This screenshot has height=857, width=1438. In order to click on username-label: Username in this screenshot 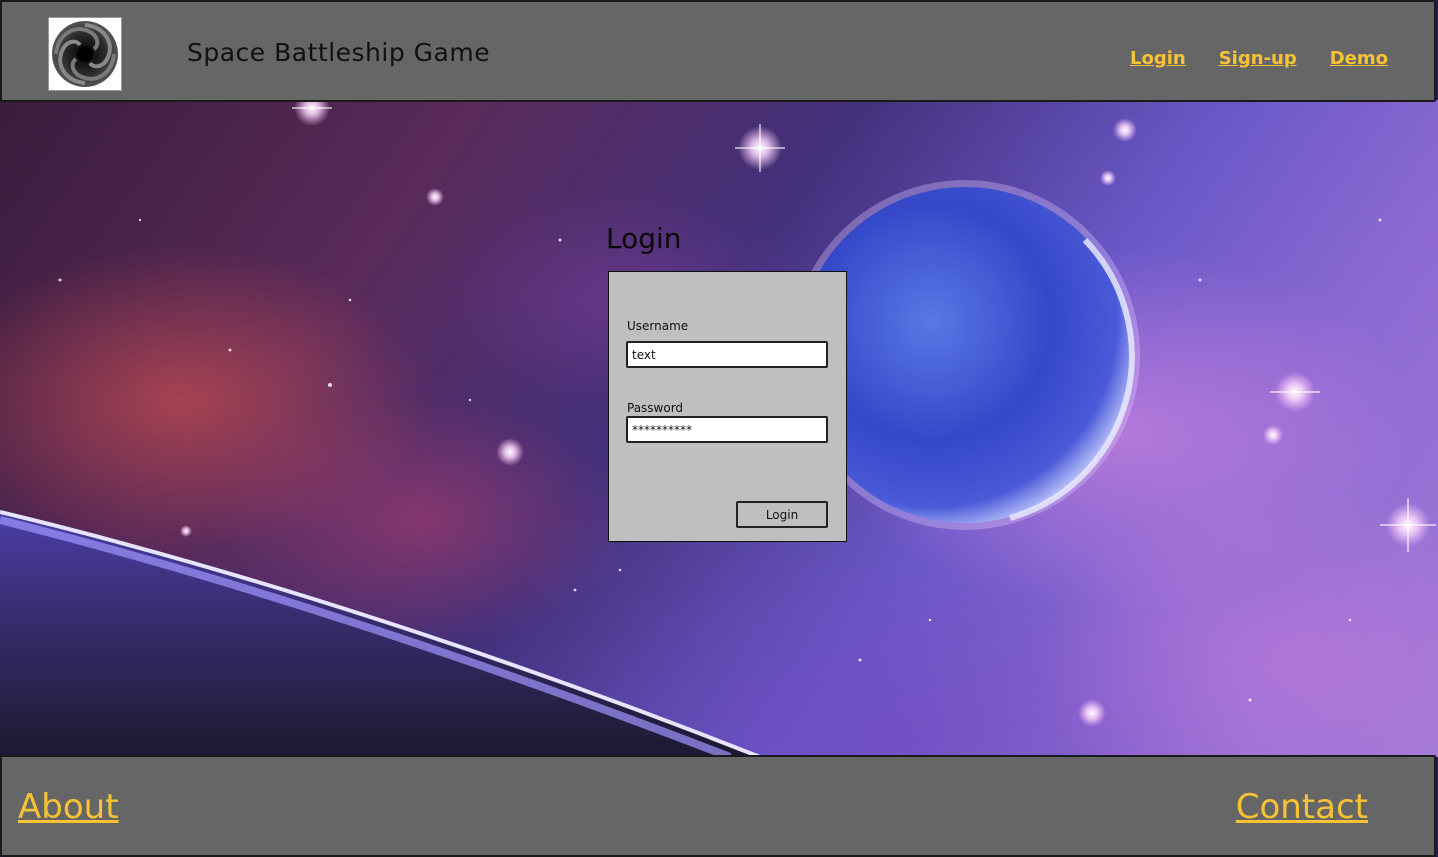, I will do `click(658, 326)`.